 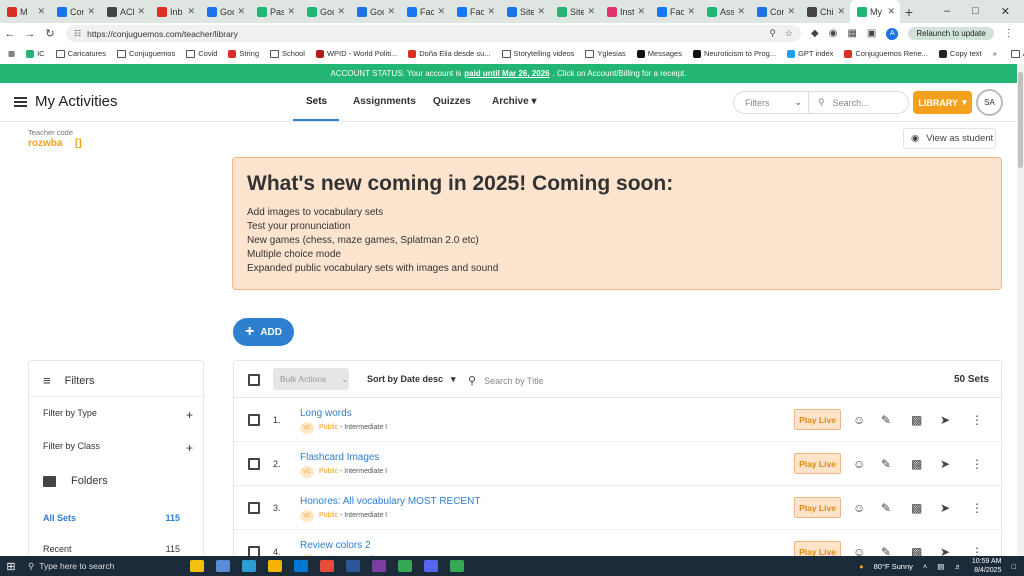 I want to click on bookmark-item: Covid, so click(x=201, y=53).